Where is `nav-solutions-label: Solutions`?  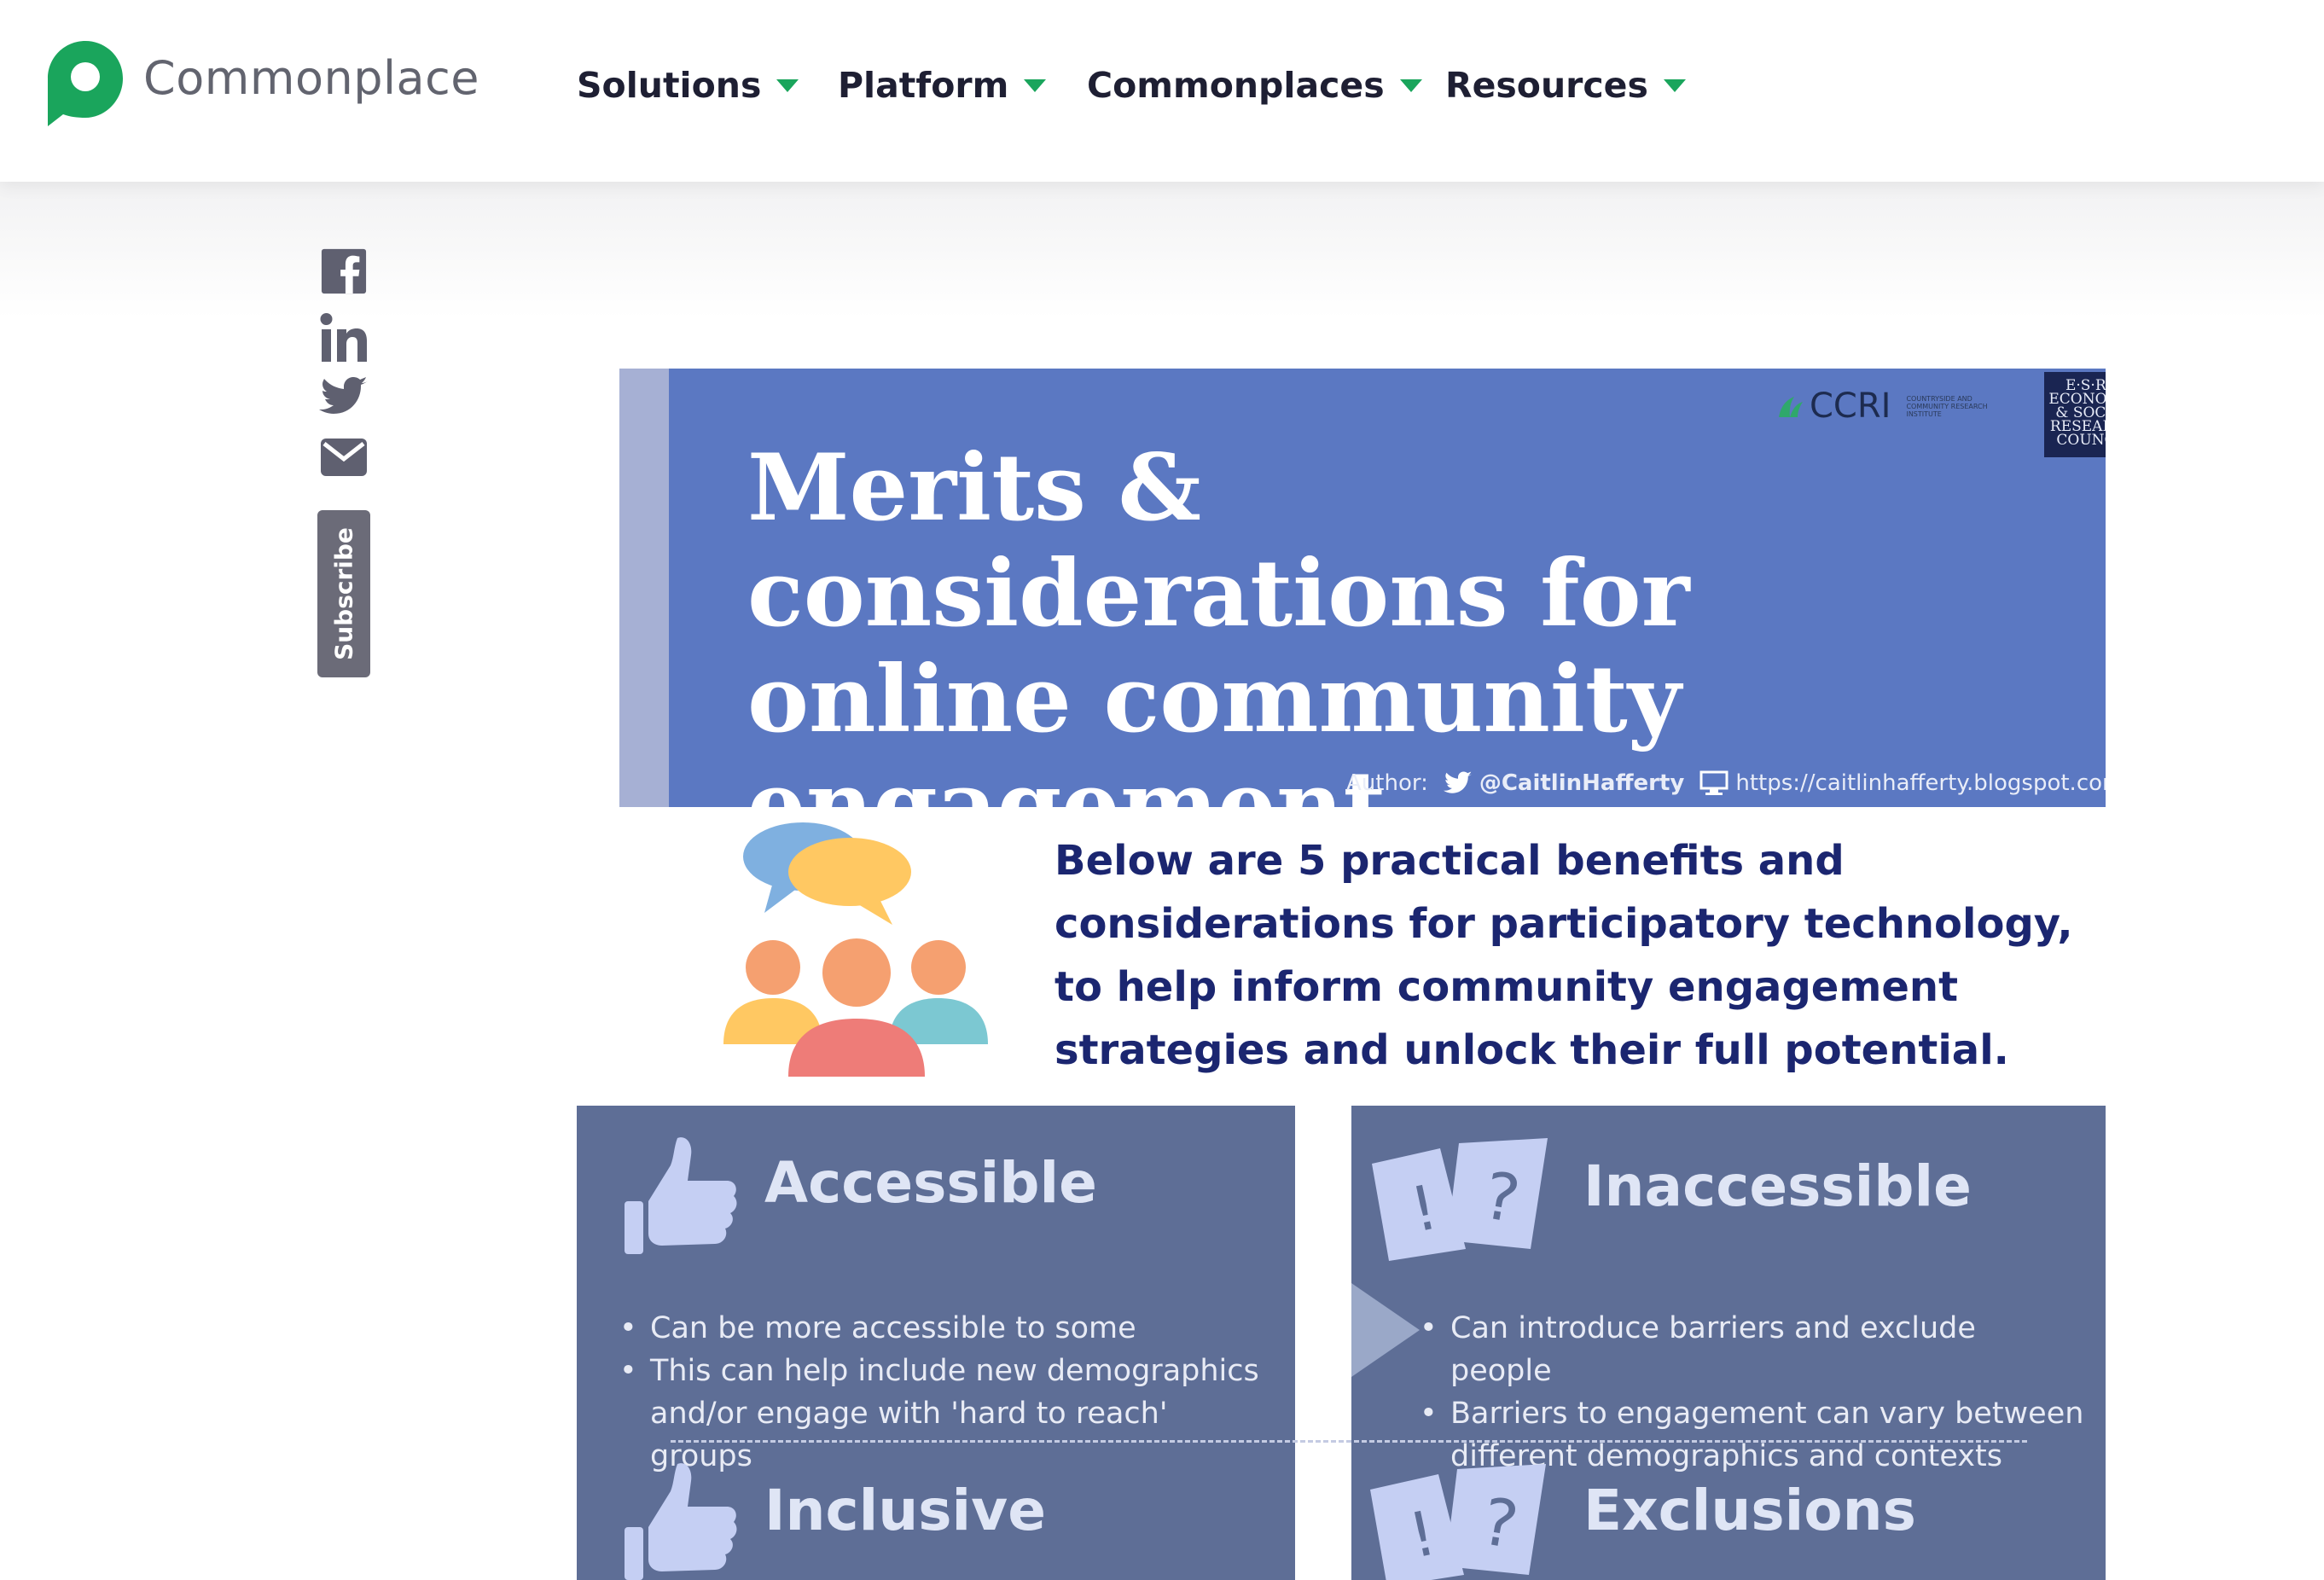
nav-solutions-label: Solutions is located at coordinates (669, 85).